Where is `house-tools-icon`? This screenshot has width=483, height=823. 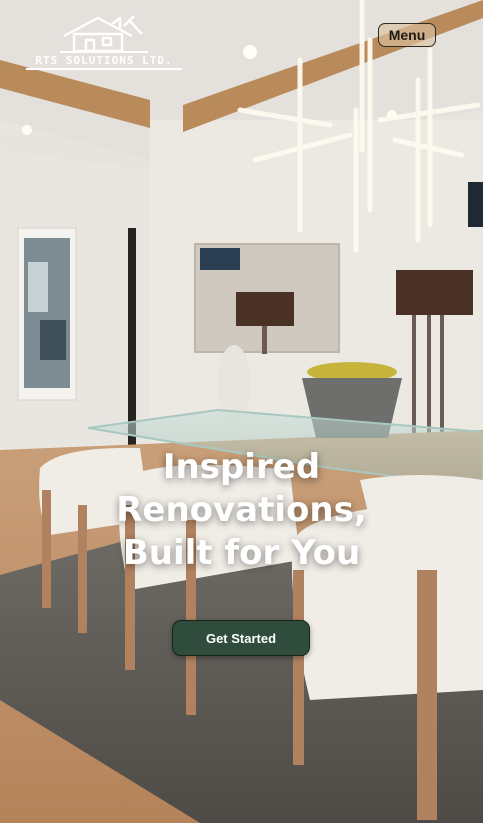 house-tools-icon is located at coordinates (104, 34).